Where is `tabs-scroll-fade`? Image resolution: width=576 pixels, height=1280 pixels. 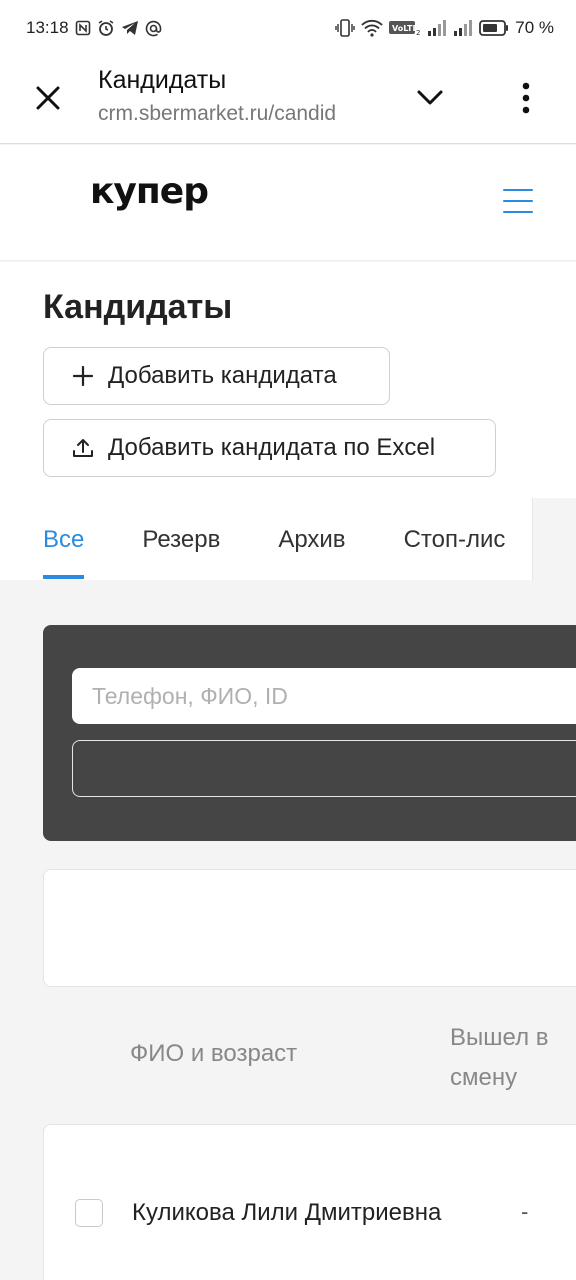
tabs-scroll-fade is located at coordinates (554, 539).